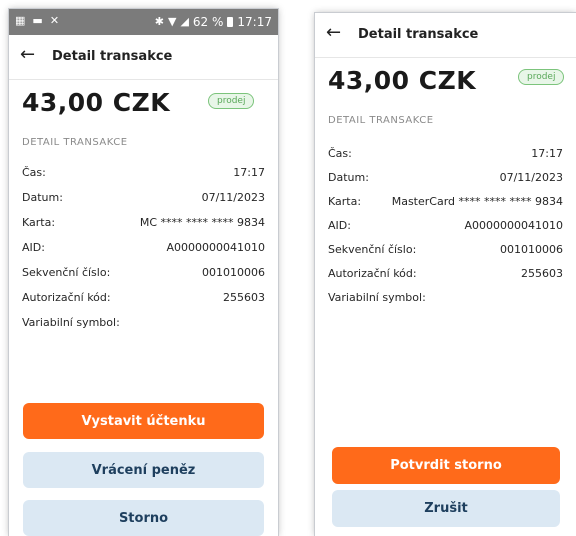 This screenshot has height=536, width=576. What do you see at coordinates (54, 20) in the screenshot?
I see `x-icon: ✕` at bounding box center [54, 20].